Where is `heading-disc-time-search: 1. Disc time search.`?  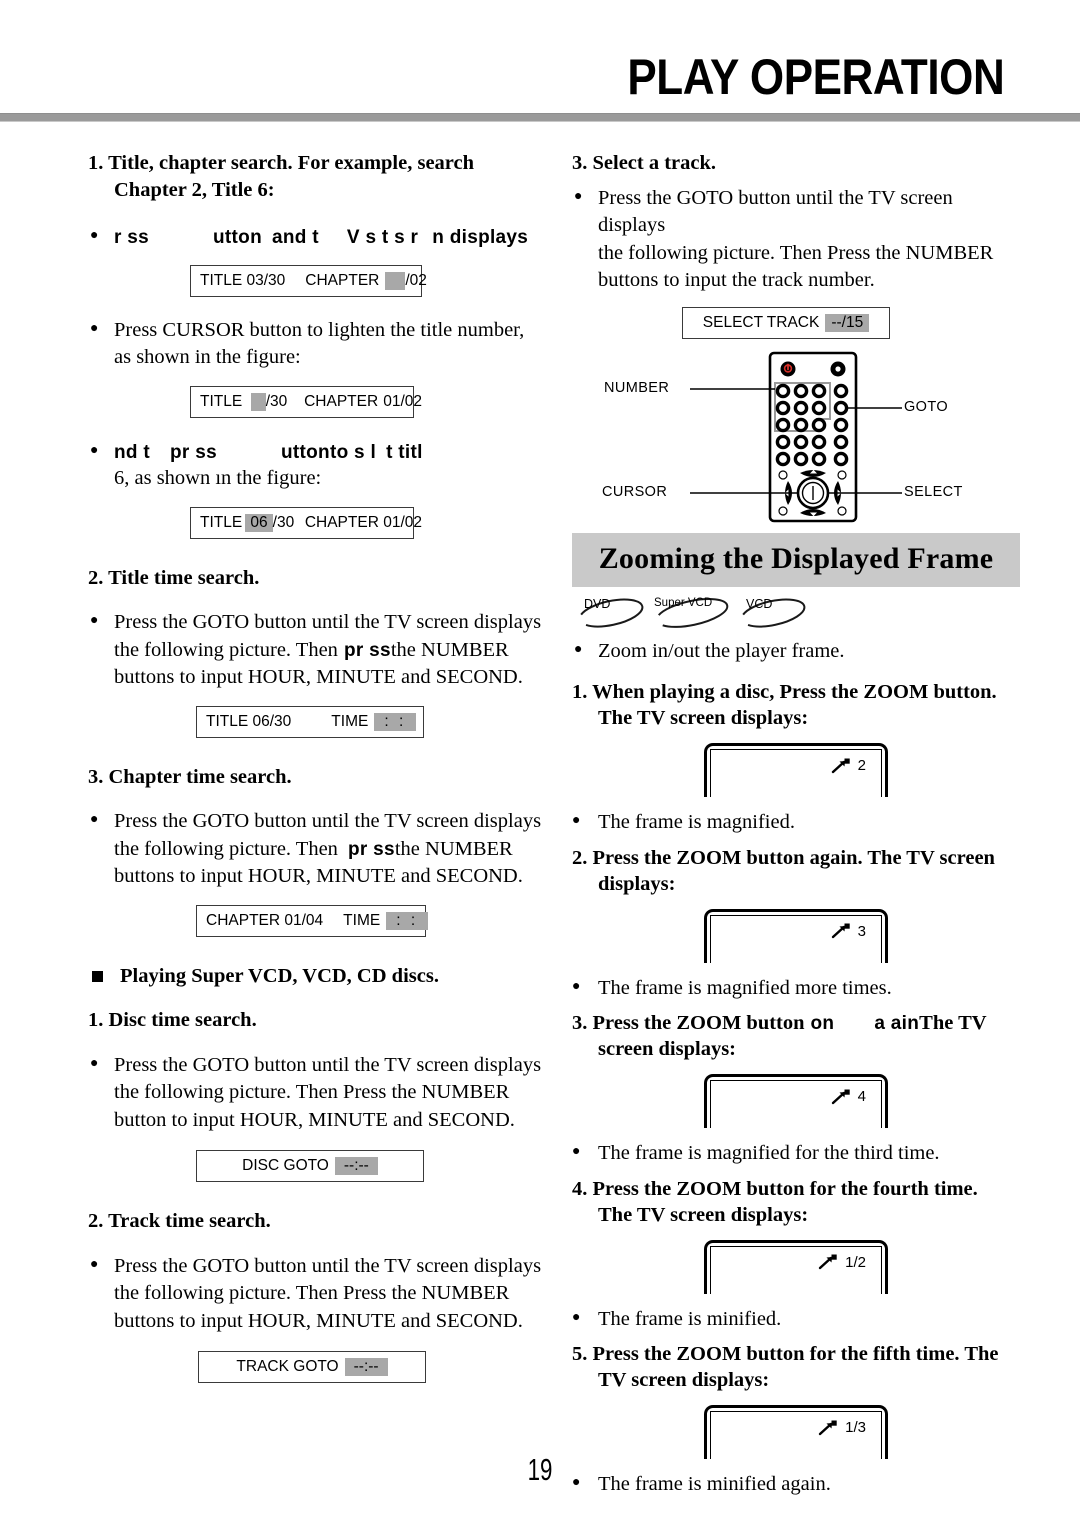
heading-disc-time-search: 1. Disc time search. is located at coordinates (172, 1020).